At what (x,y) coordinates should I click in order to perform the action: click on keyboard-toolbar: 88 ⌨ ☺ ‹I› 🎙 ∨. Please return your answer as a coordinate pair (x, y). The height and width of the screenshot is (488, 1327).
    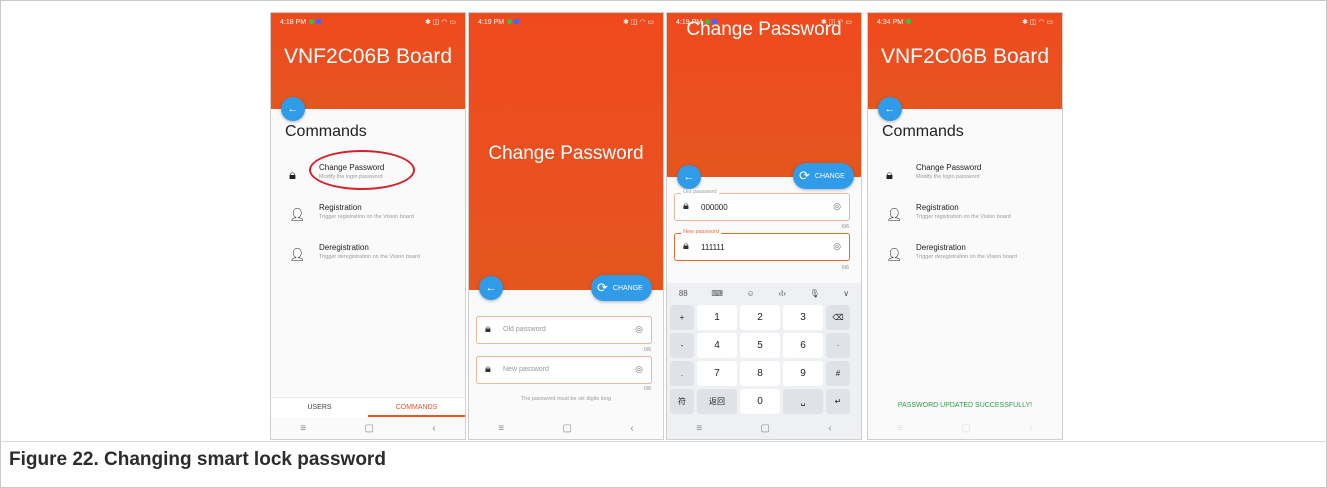
    Looking at the image, I should click on (764, 293).